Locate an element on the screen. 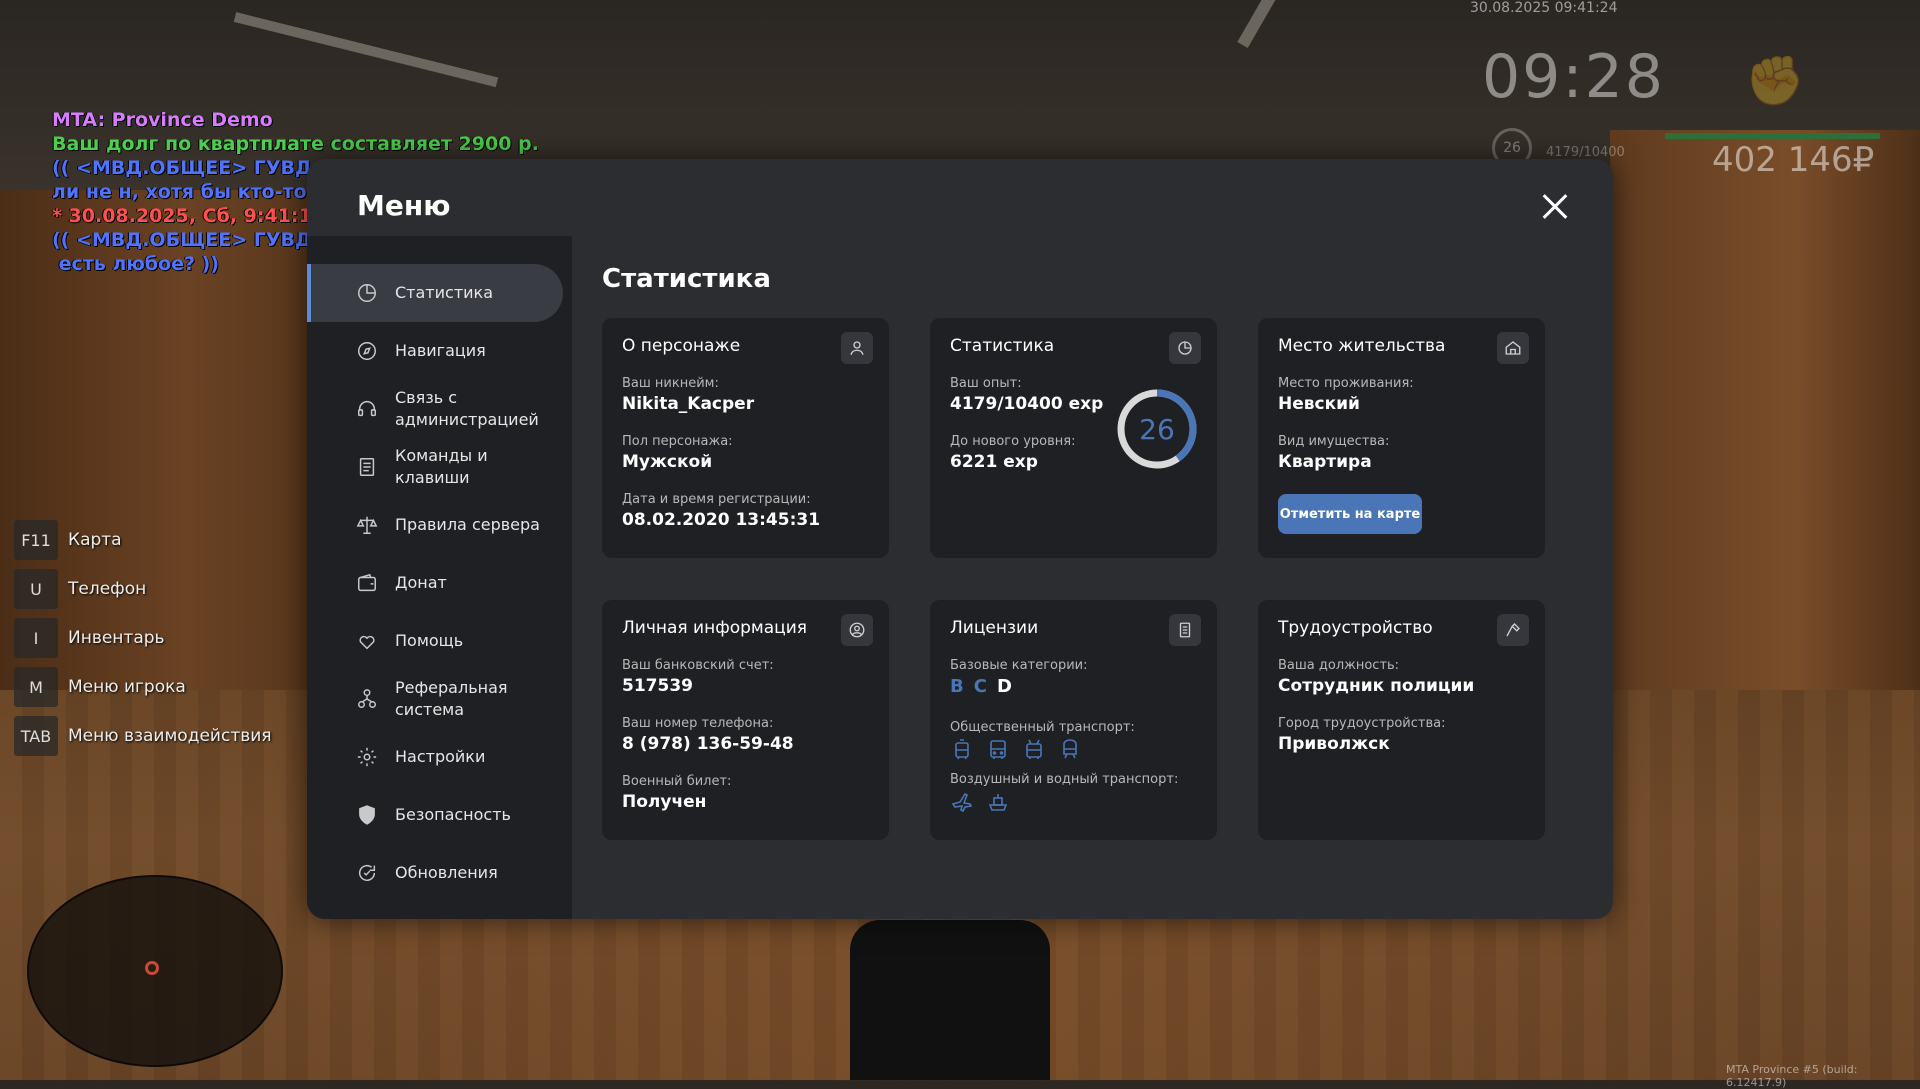 This screenshot has height=1089, width=1920. hud-exp: 4179/10400 is located at coordinates (1585, 152).